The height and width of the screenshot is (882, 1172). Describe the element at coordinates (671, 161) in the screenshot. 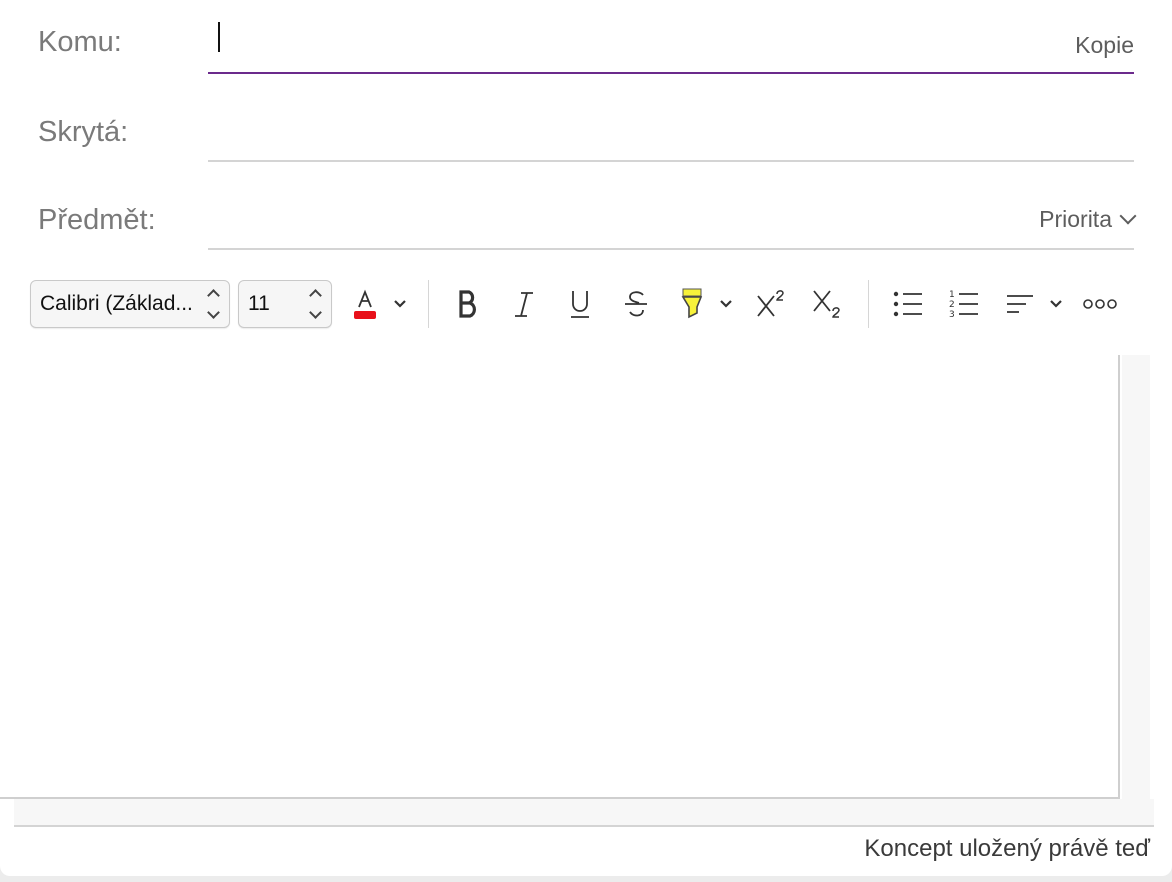

I see `bcc-underline` at that location.